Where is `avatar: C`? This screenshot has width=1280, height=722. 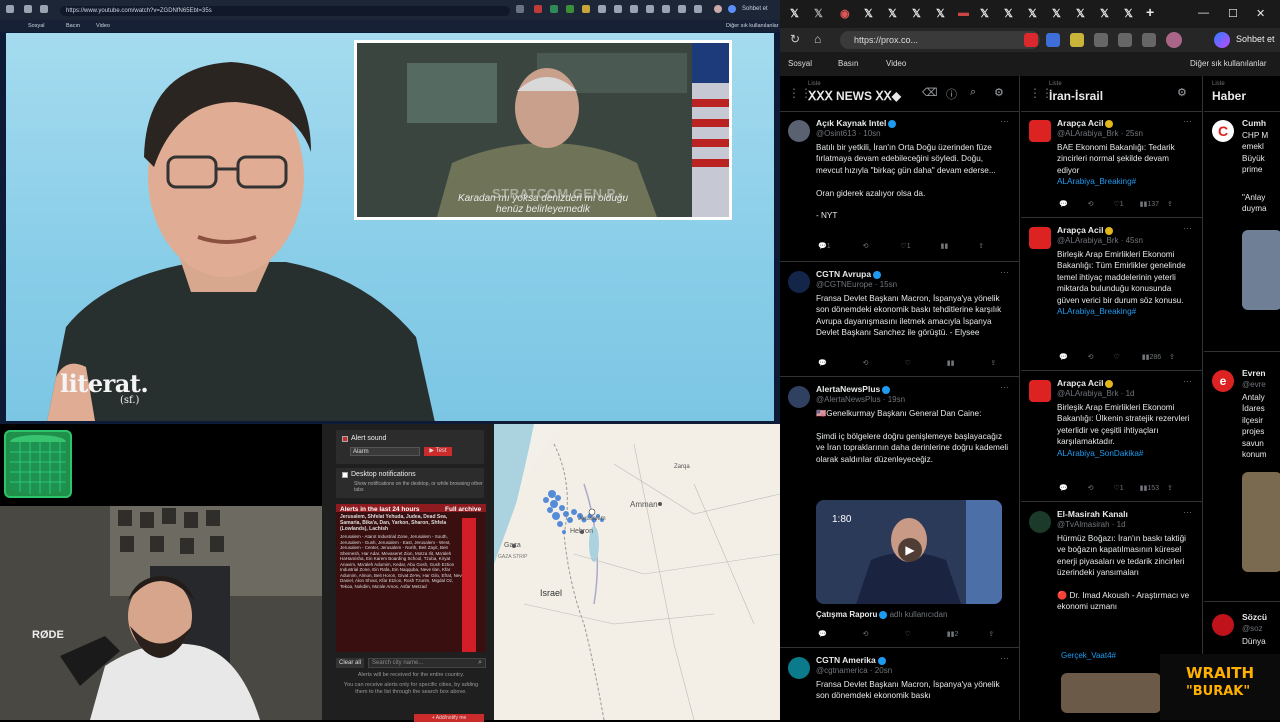
avatar: C is located at coordinates (1223, 131).